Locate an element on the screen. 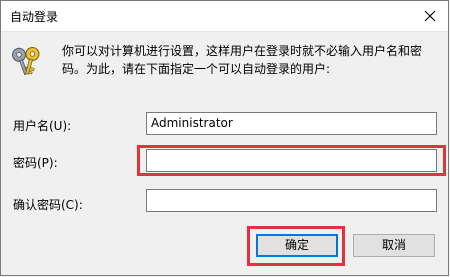 The image size is (450, 277). username-field: Administrator is located at coordinates (291, 123).